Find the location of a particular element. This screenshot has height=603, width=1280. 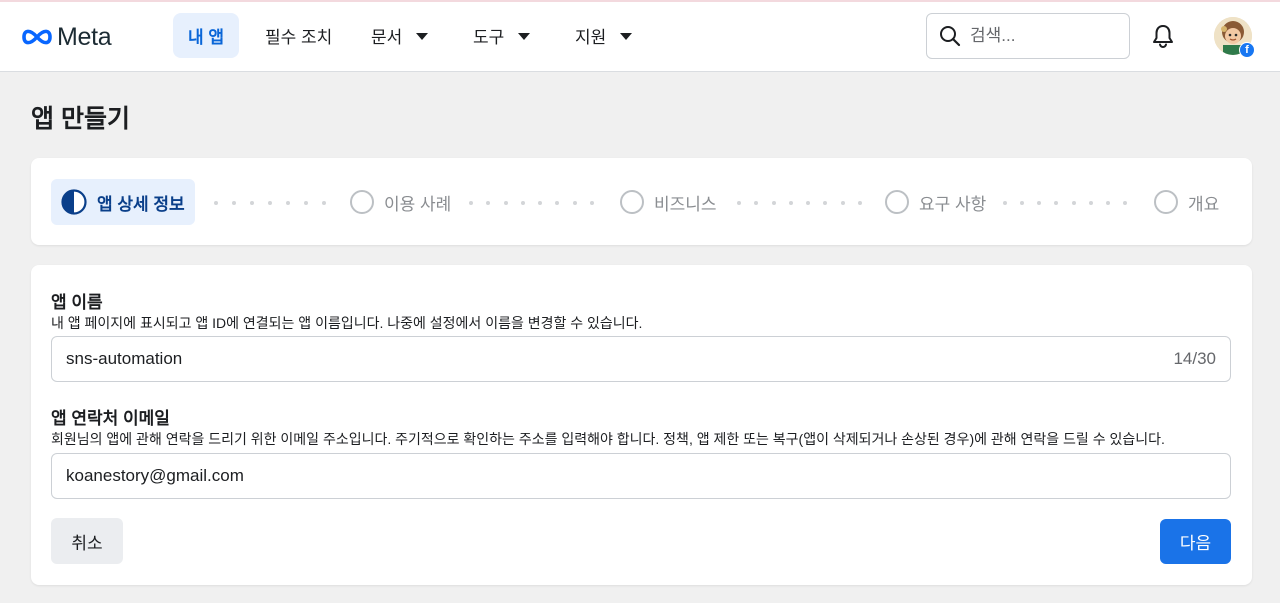

step-use-cases: 이용 사례 is located at coordinates (400, 202).